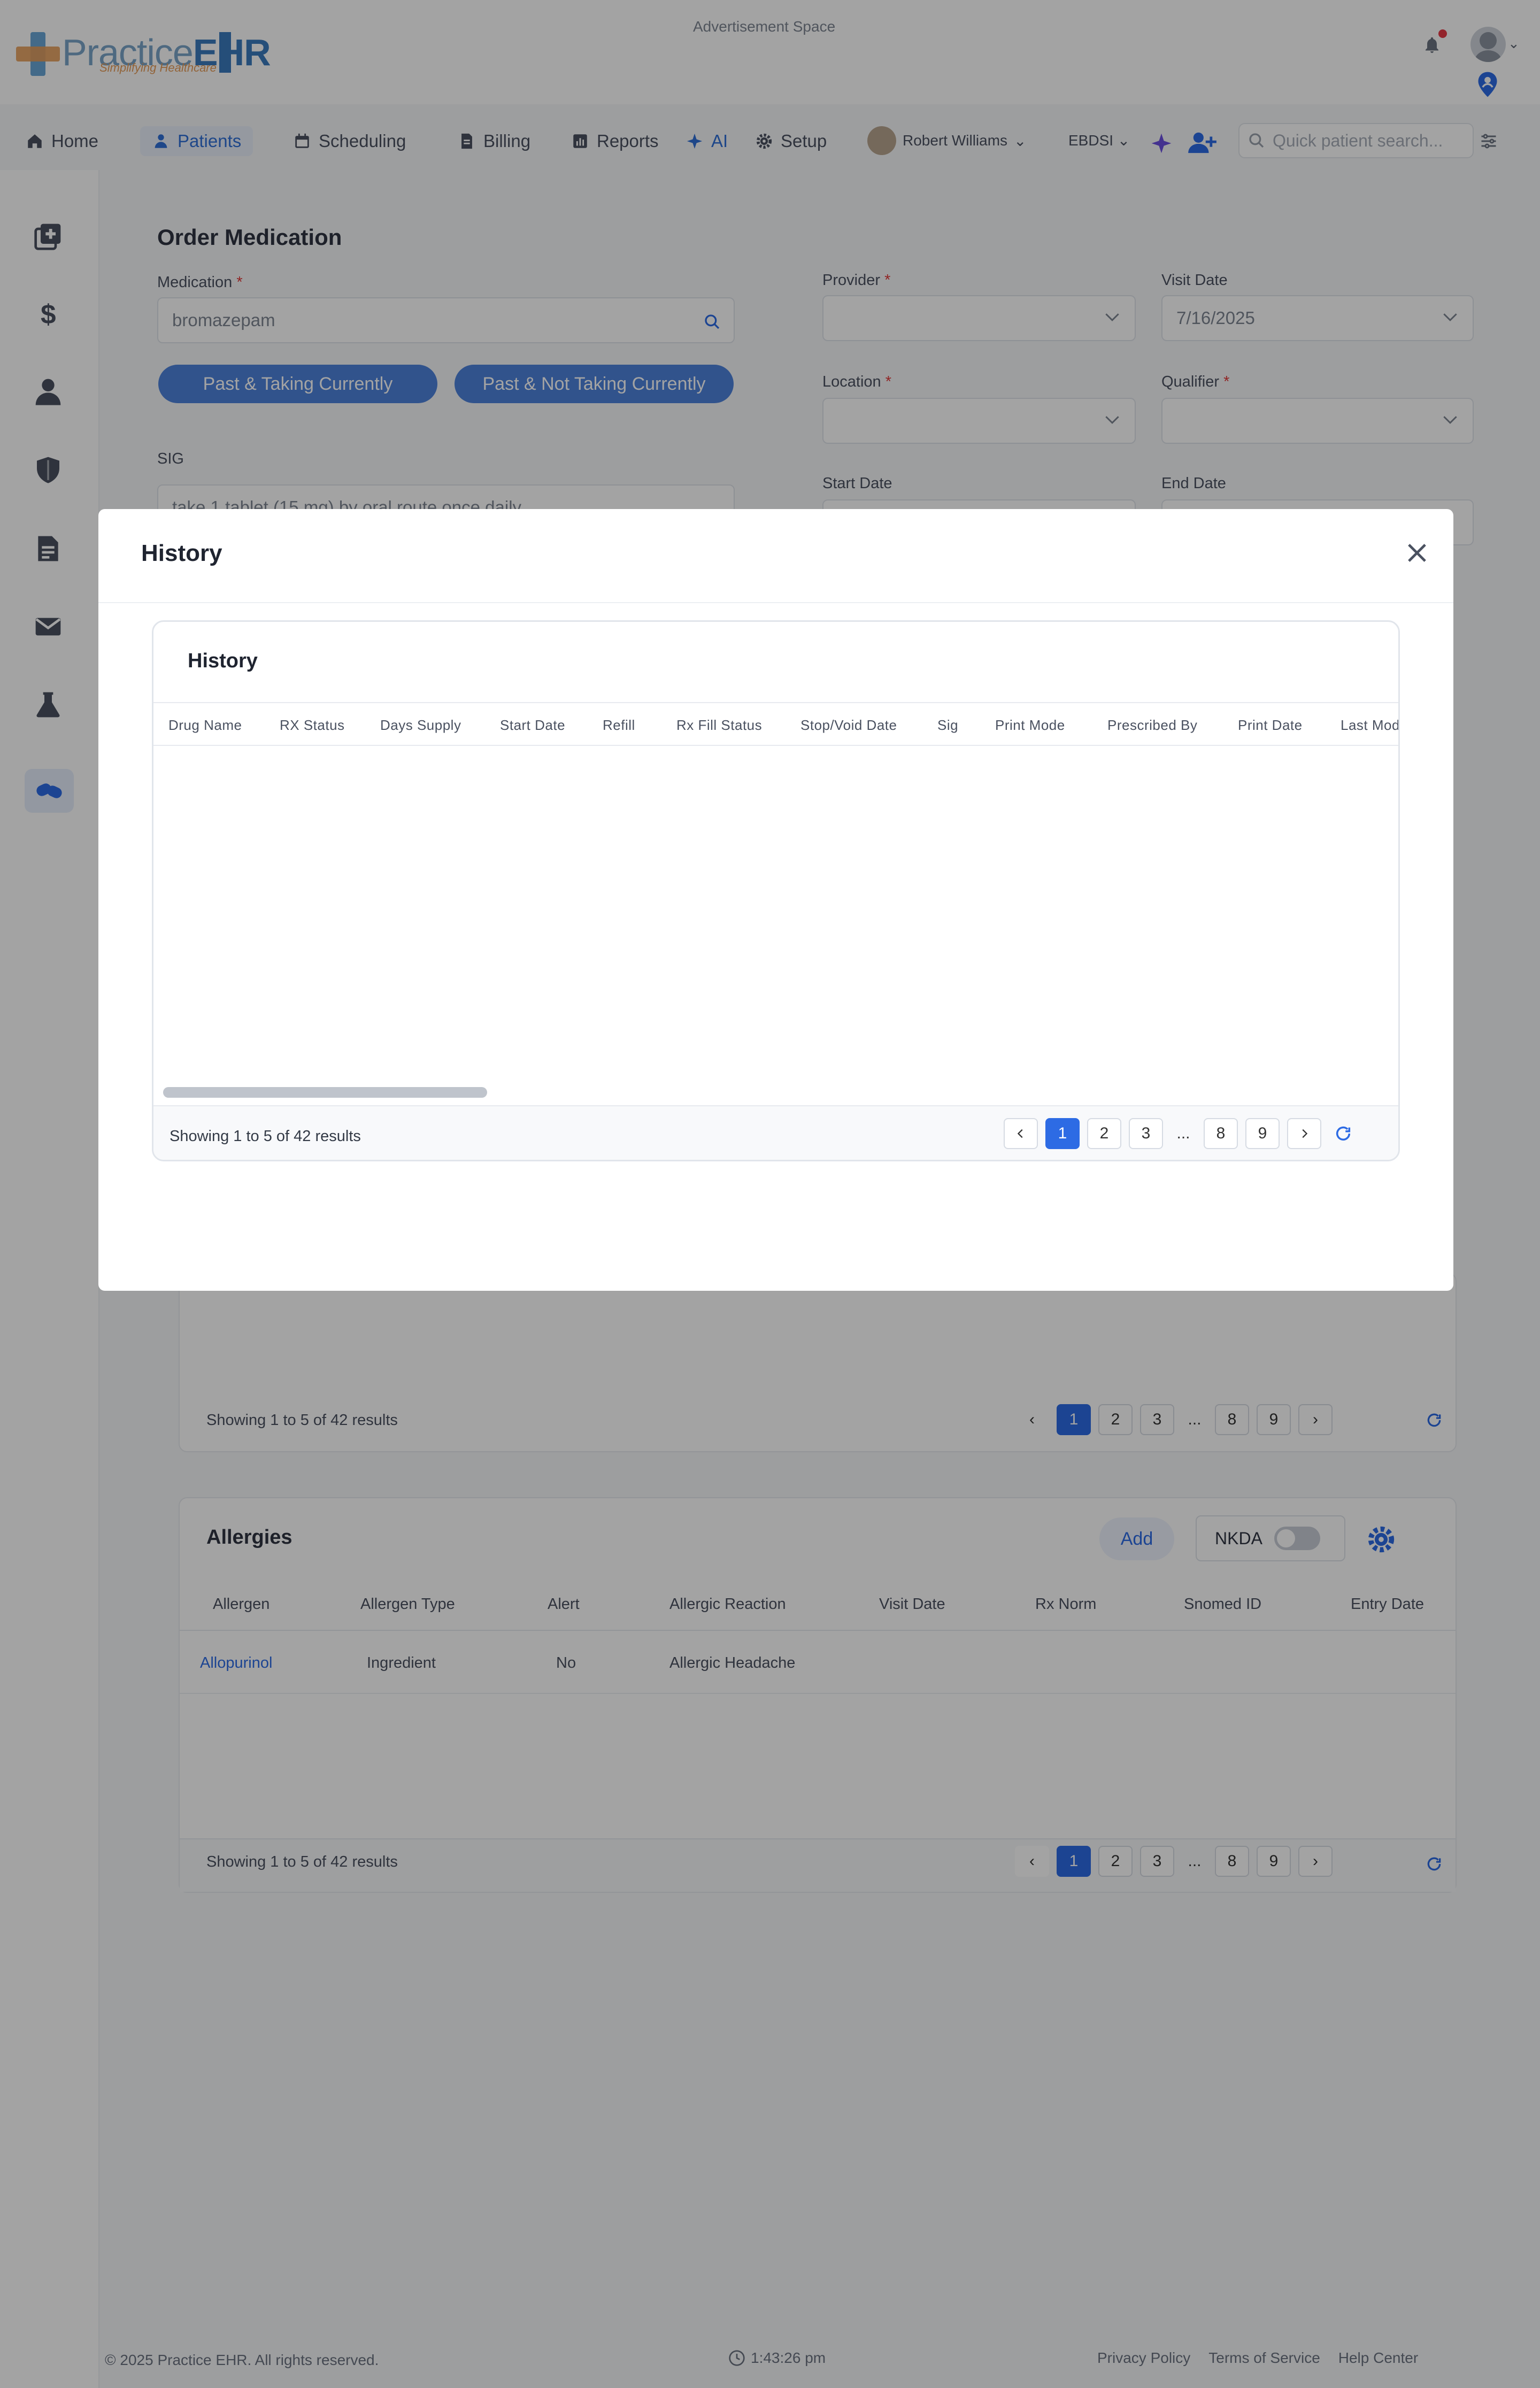 The image size is (1540, 2388). What do you see at coordinates (1152, 725) in the screenshot?
I see `col-prescribed-by: Prescribed By` at bounding box center [1152, 725].